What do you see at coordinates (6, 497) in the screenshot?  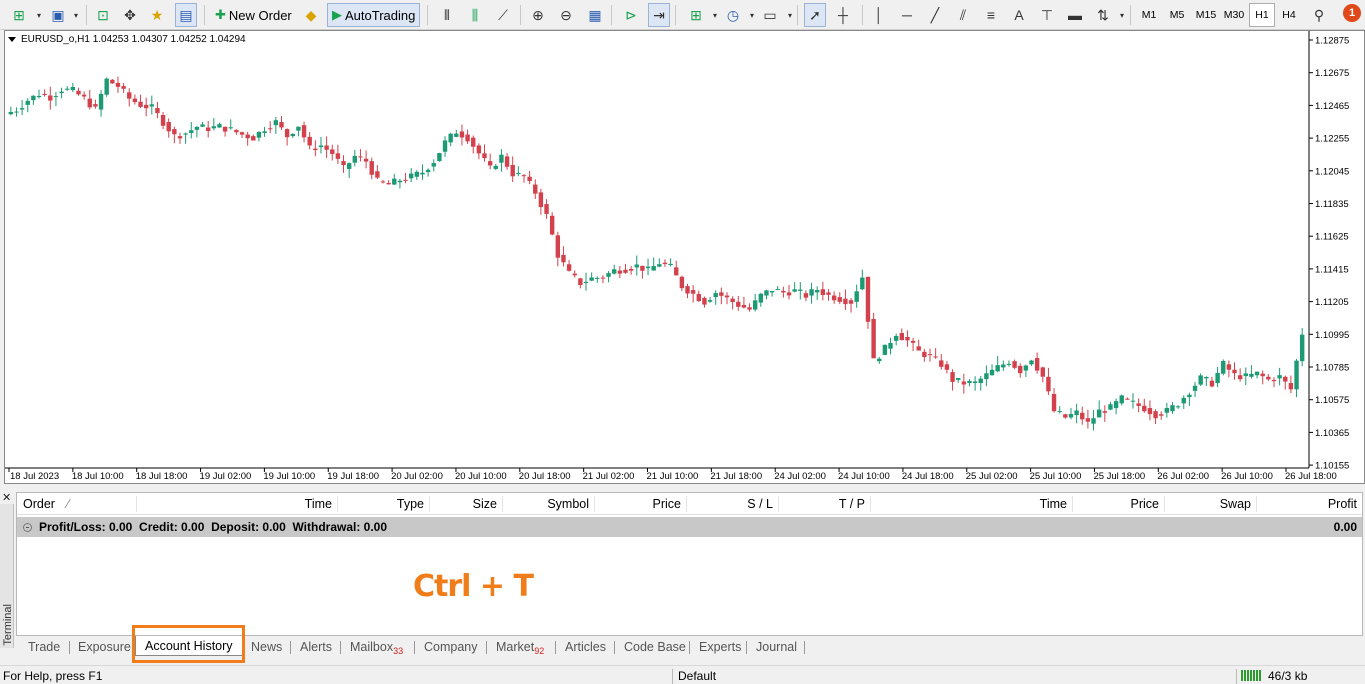 I see `close-icon: ✕` at bounding box center [6, 497].